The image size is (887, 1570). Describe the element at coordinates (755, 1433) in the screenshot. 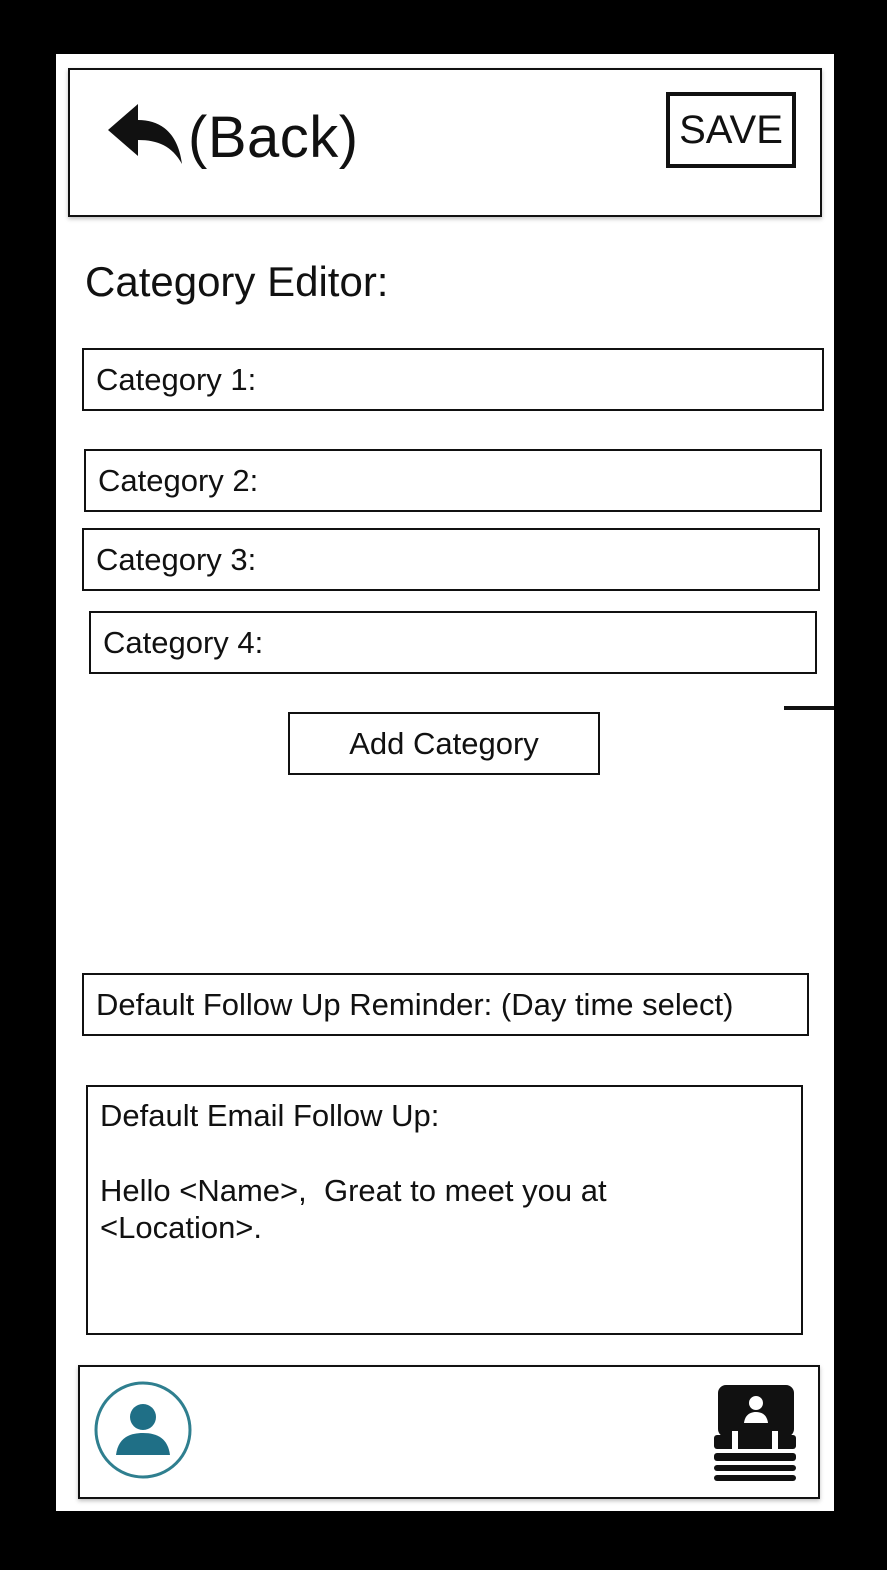

I see `contacts-button` at that location.